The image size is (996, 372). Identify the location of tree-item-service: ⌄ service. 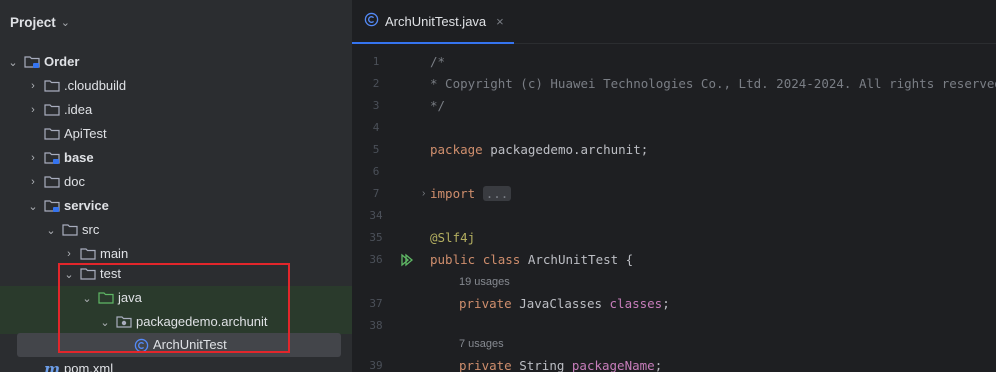
(176, 206).